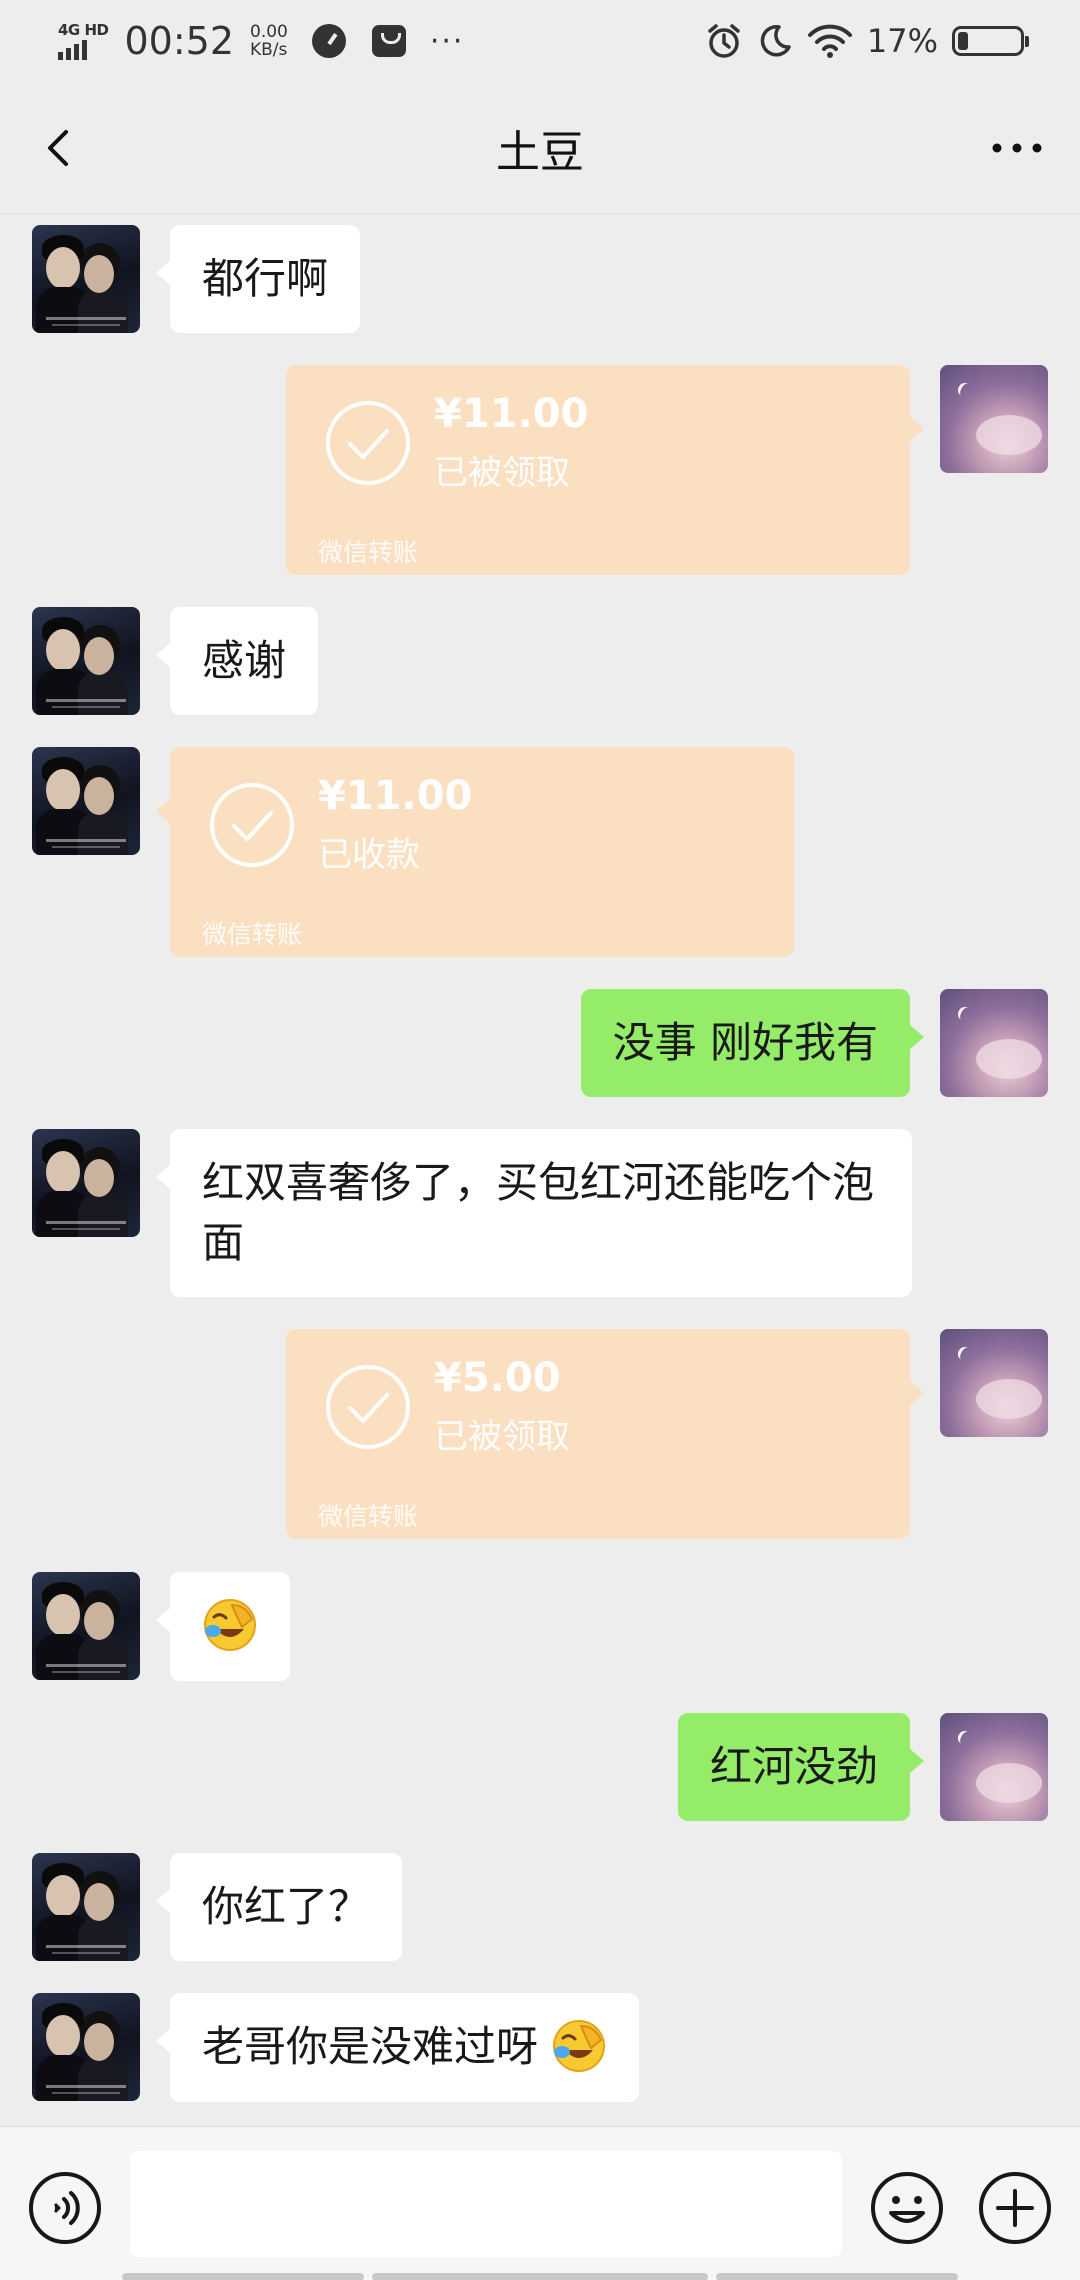  I want to click on transfer-card-sent: ¥11.00 已被领取 微信转账, so click(605, 470).